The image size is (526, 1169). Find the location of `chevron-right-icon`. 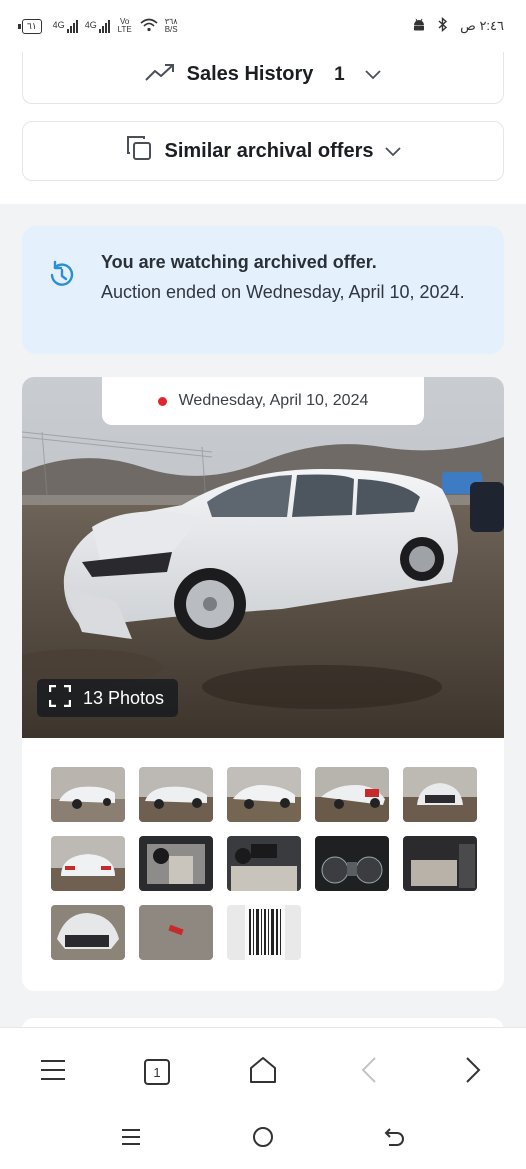

chevron-right-icon is located at coordinates (473, 1072).